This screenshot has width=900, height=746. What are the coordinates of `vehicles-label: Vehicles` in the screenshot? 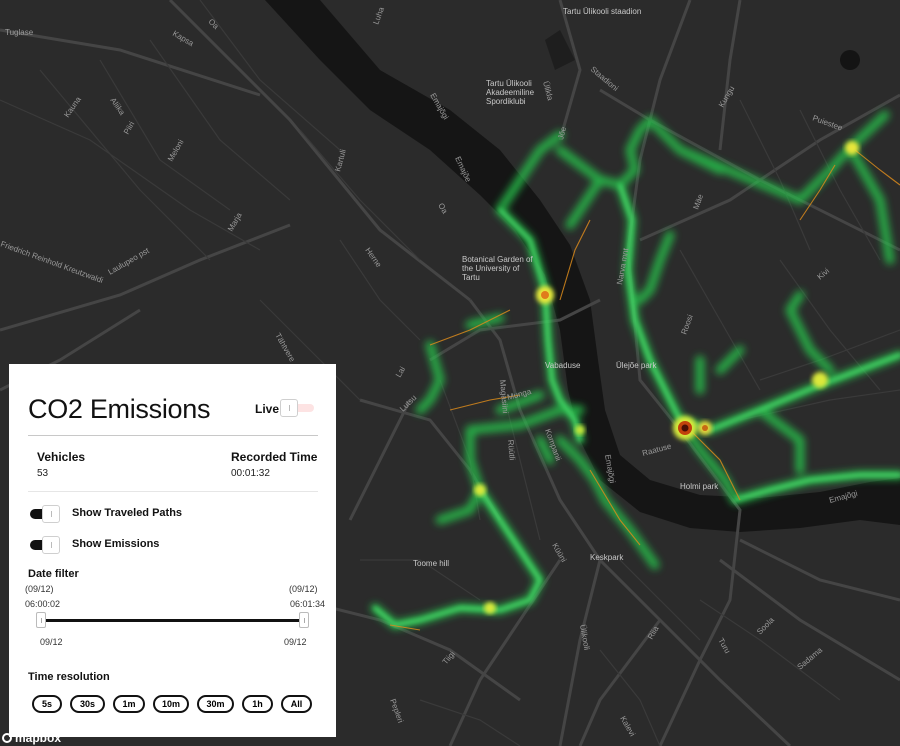 It's located at (61, 457).